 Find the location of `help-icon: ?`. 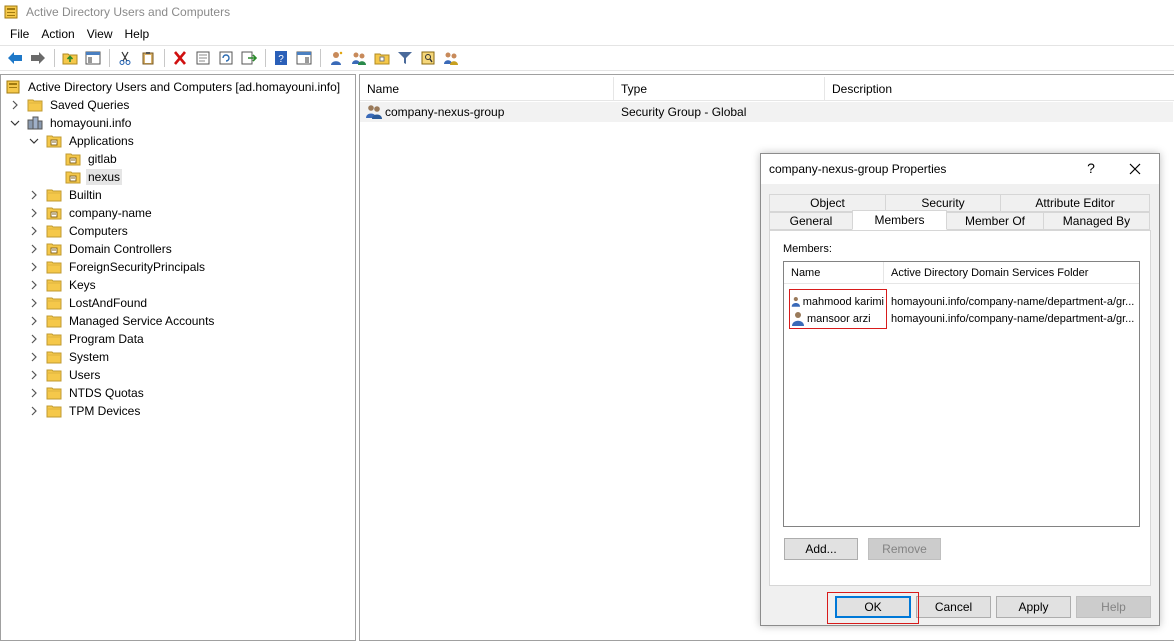

help-icon: ? is located at coordinates (281, 58).